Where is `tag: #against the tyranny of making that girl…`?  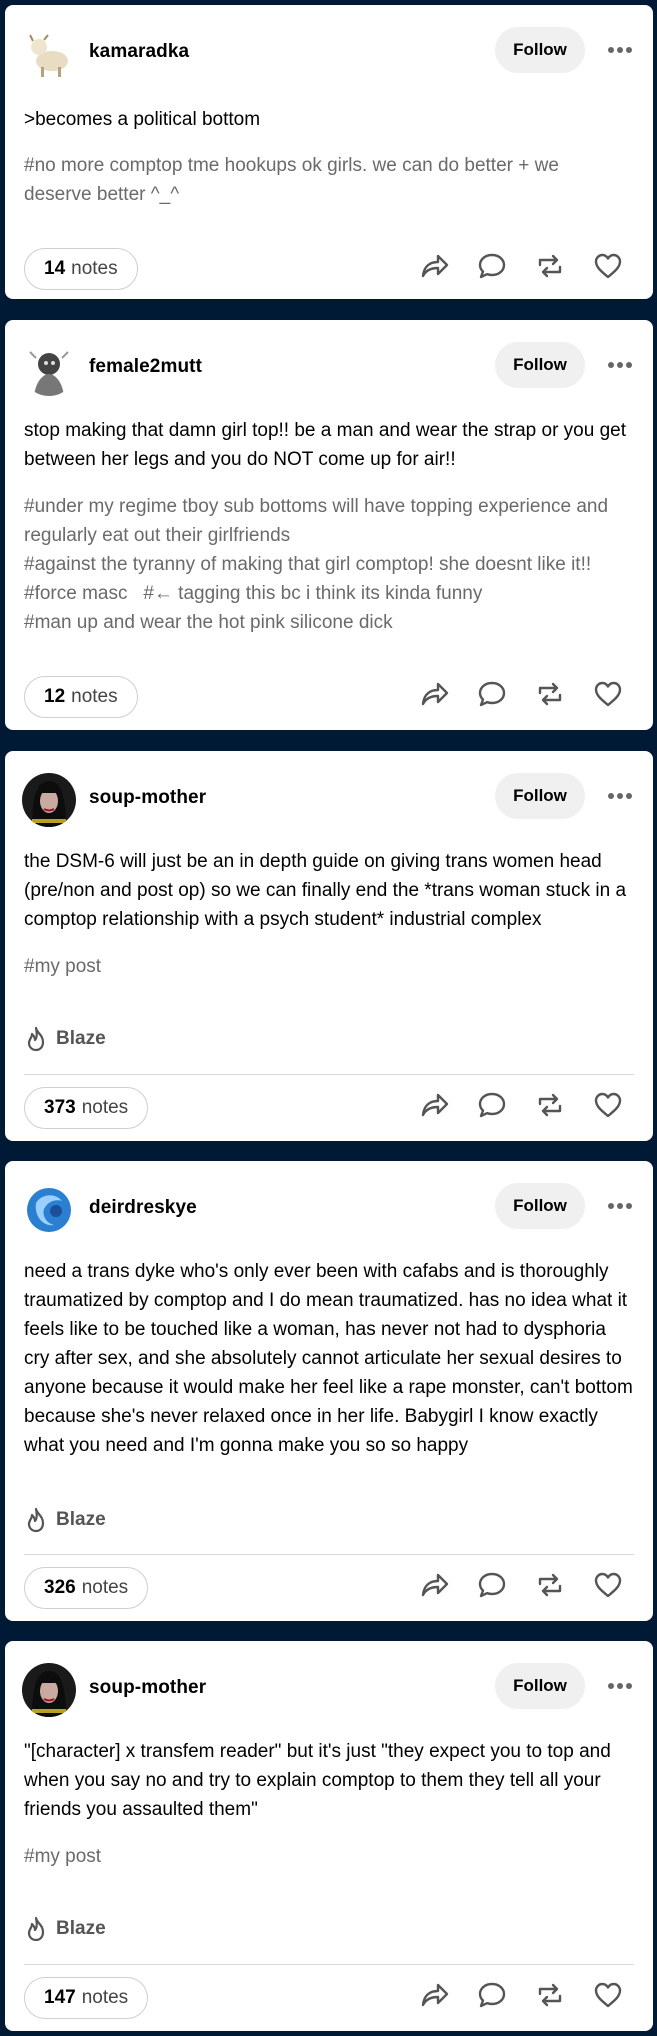 tag: #against the tyranny of making that girl… is located at coordinates (329, 564).